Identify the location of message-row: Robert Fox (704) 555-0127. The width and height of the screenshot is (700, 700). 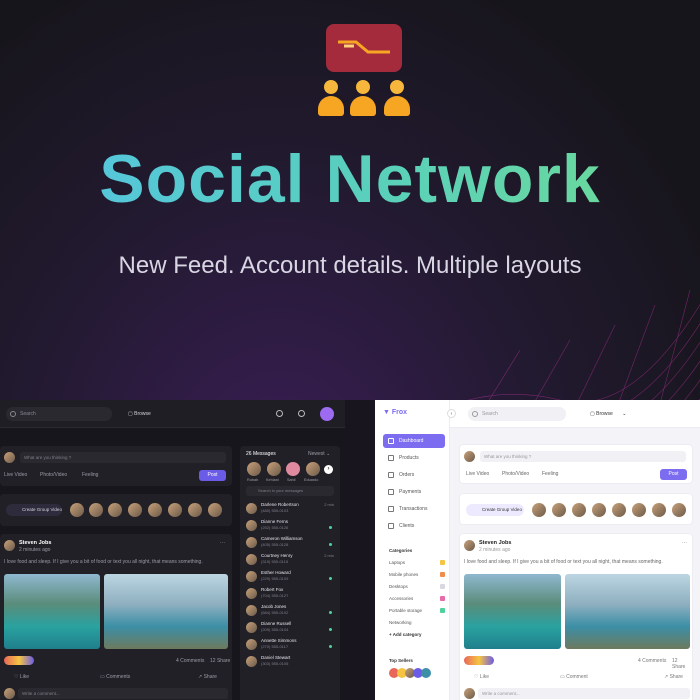
(290, 595).